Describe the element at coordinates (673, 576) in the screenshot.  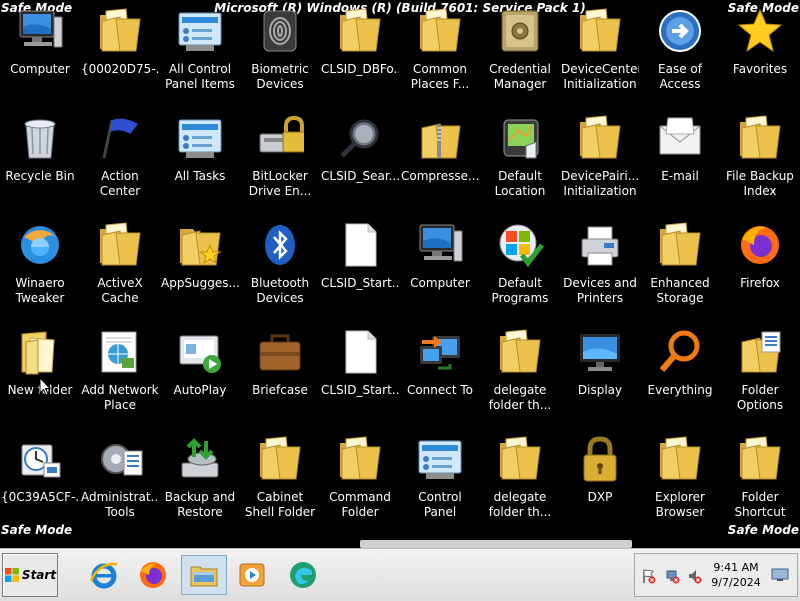
I see `network-status-icon` at that location.